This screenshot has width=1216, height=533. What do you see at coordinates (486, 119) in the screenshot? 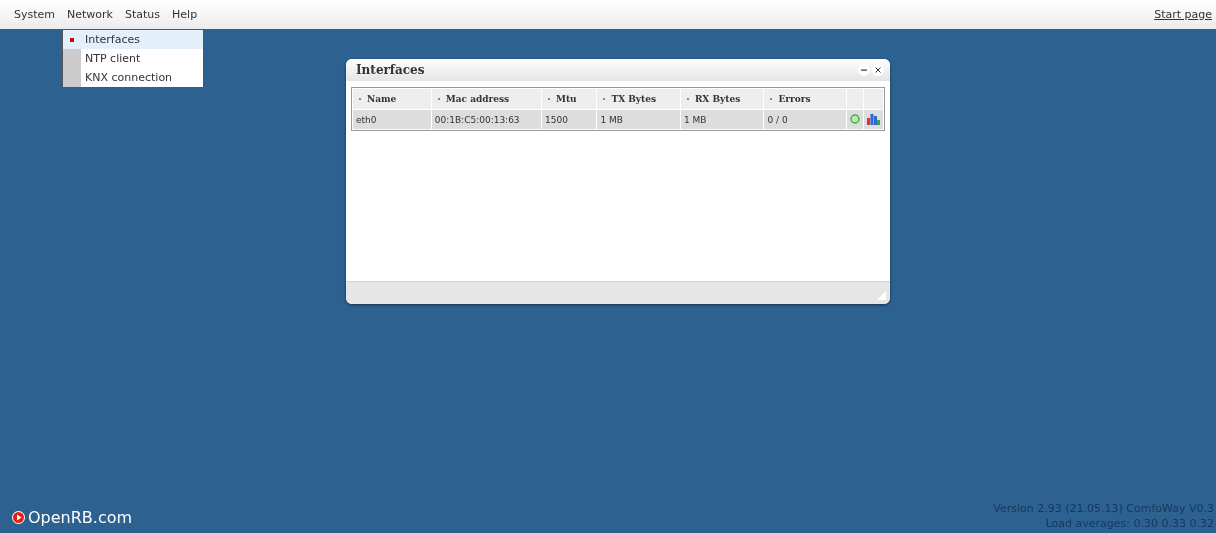
I see `table-cell: 00:1B:C5:00:13:63` at bounding box center [486, 119].